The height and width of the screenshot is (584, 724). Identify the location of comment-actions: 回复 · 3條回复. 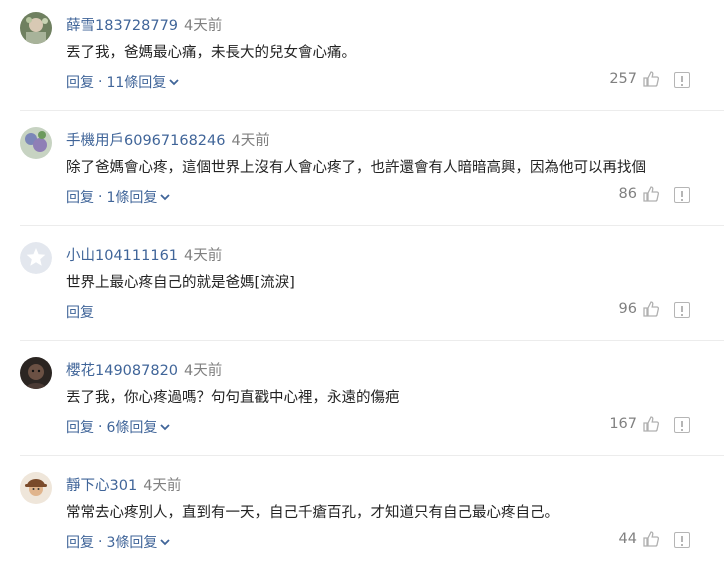
(118, 542).